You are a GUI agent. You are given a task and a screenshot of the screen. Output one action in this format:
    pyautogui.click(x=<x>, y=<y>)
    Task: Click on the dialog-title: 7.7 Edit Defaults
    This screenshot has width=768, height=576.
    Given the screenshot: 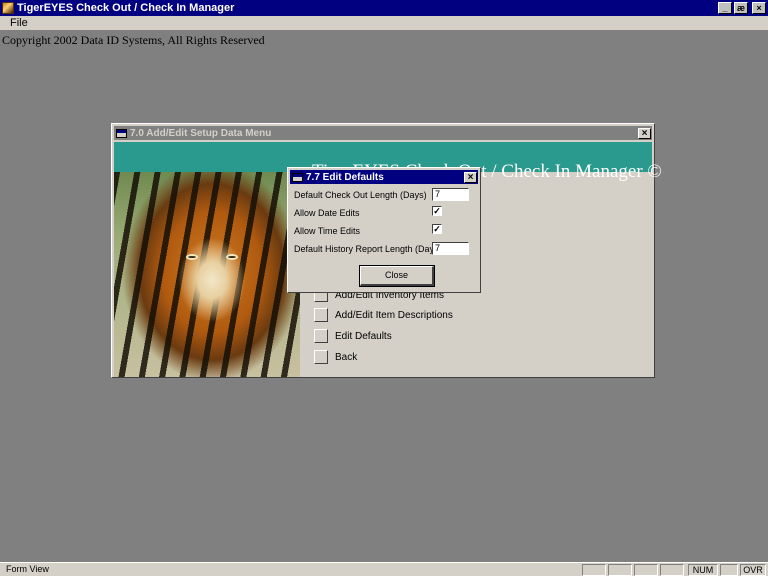 What is the action you would take?
    pyautogui.click(x=345, y=177)
    